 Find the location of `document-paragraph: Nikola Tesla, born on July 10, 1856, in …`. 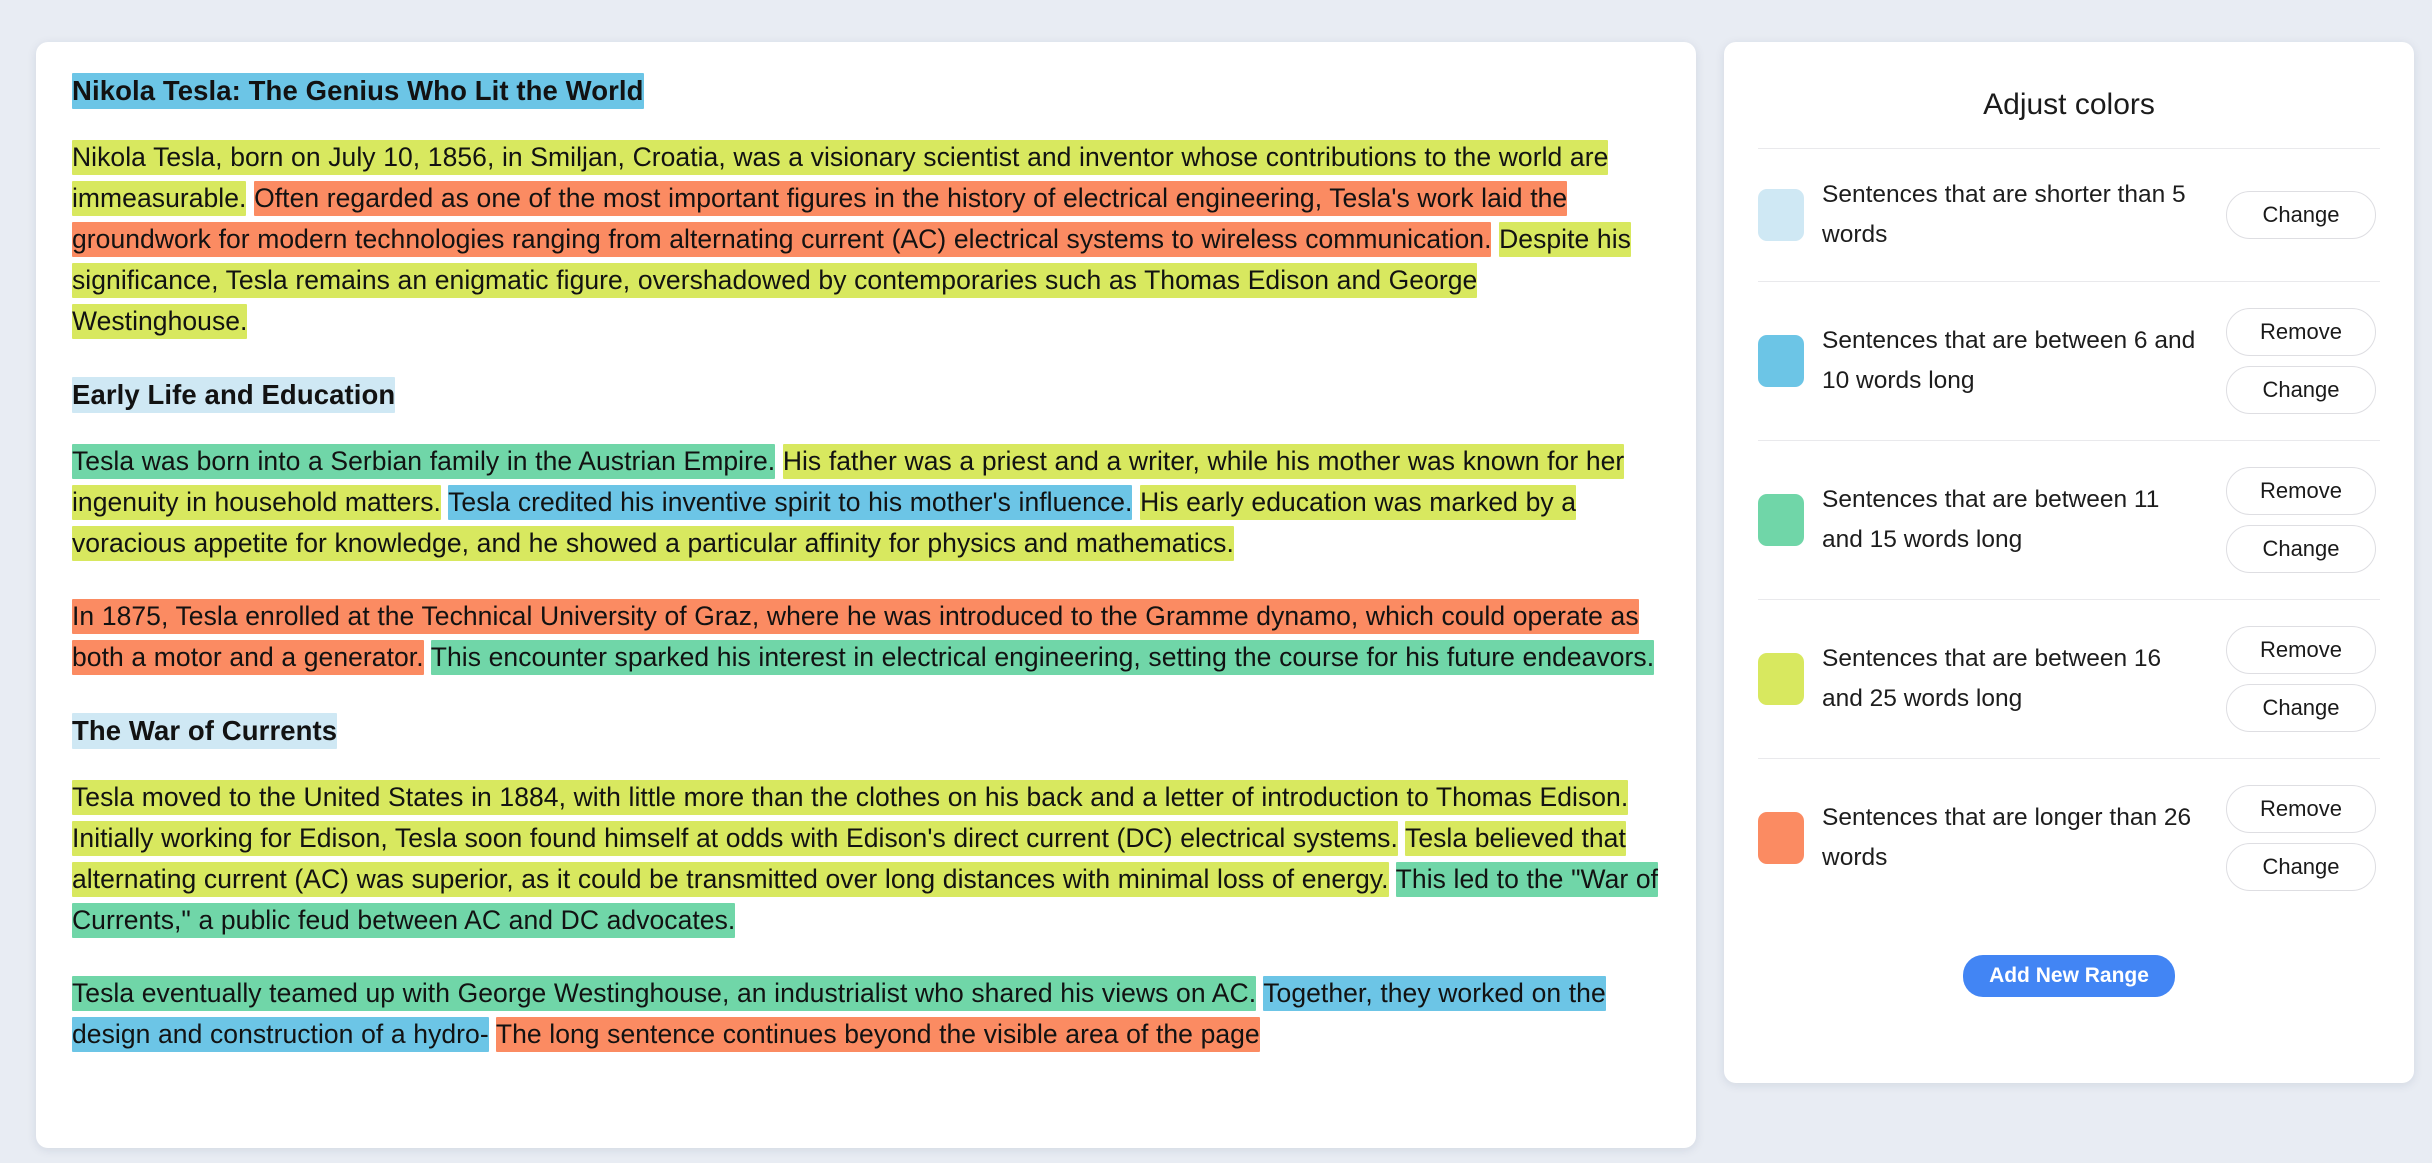

document-paragraph: Nikola Tesla, born on July 10, 1856, in … is located at coordinates (866, 239).